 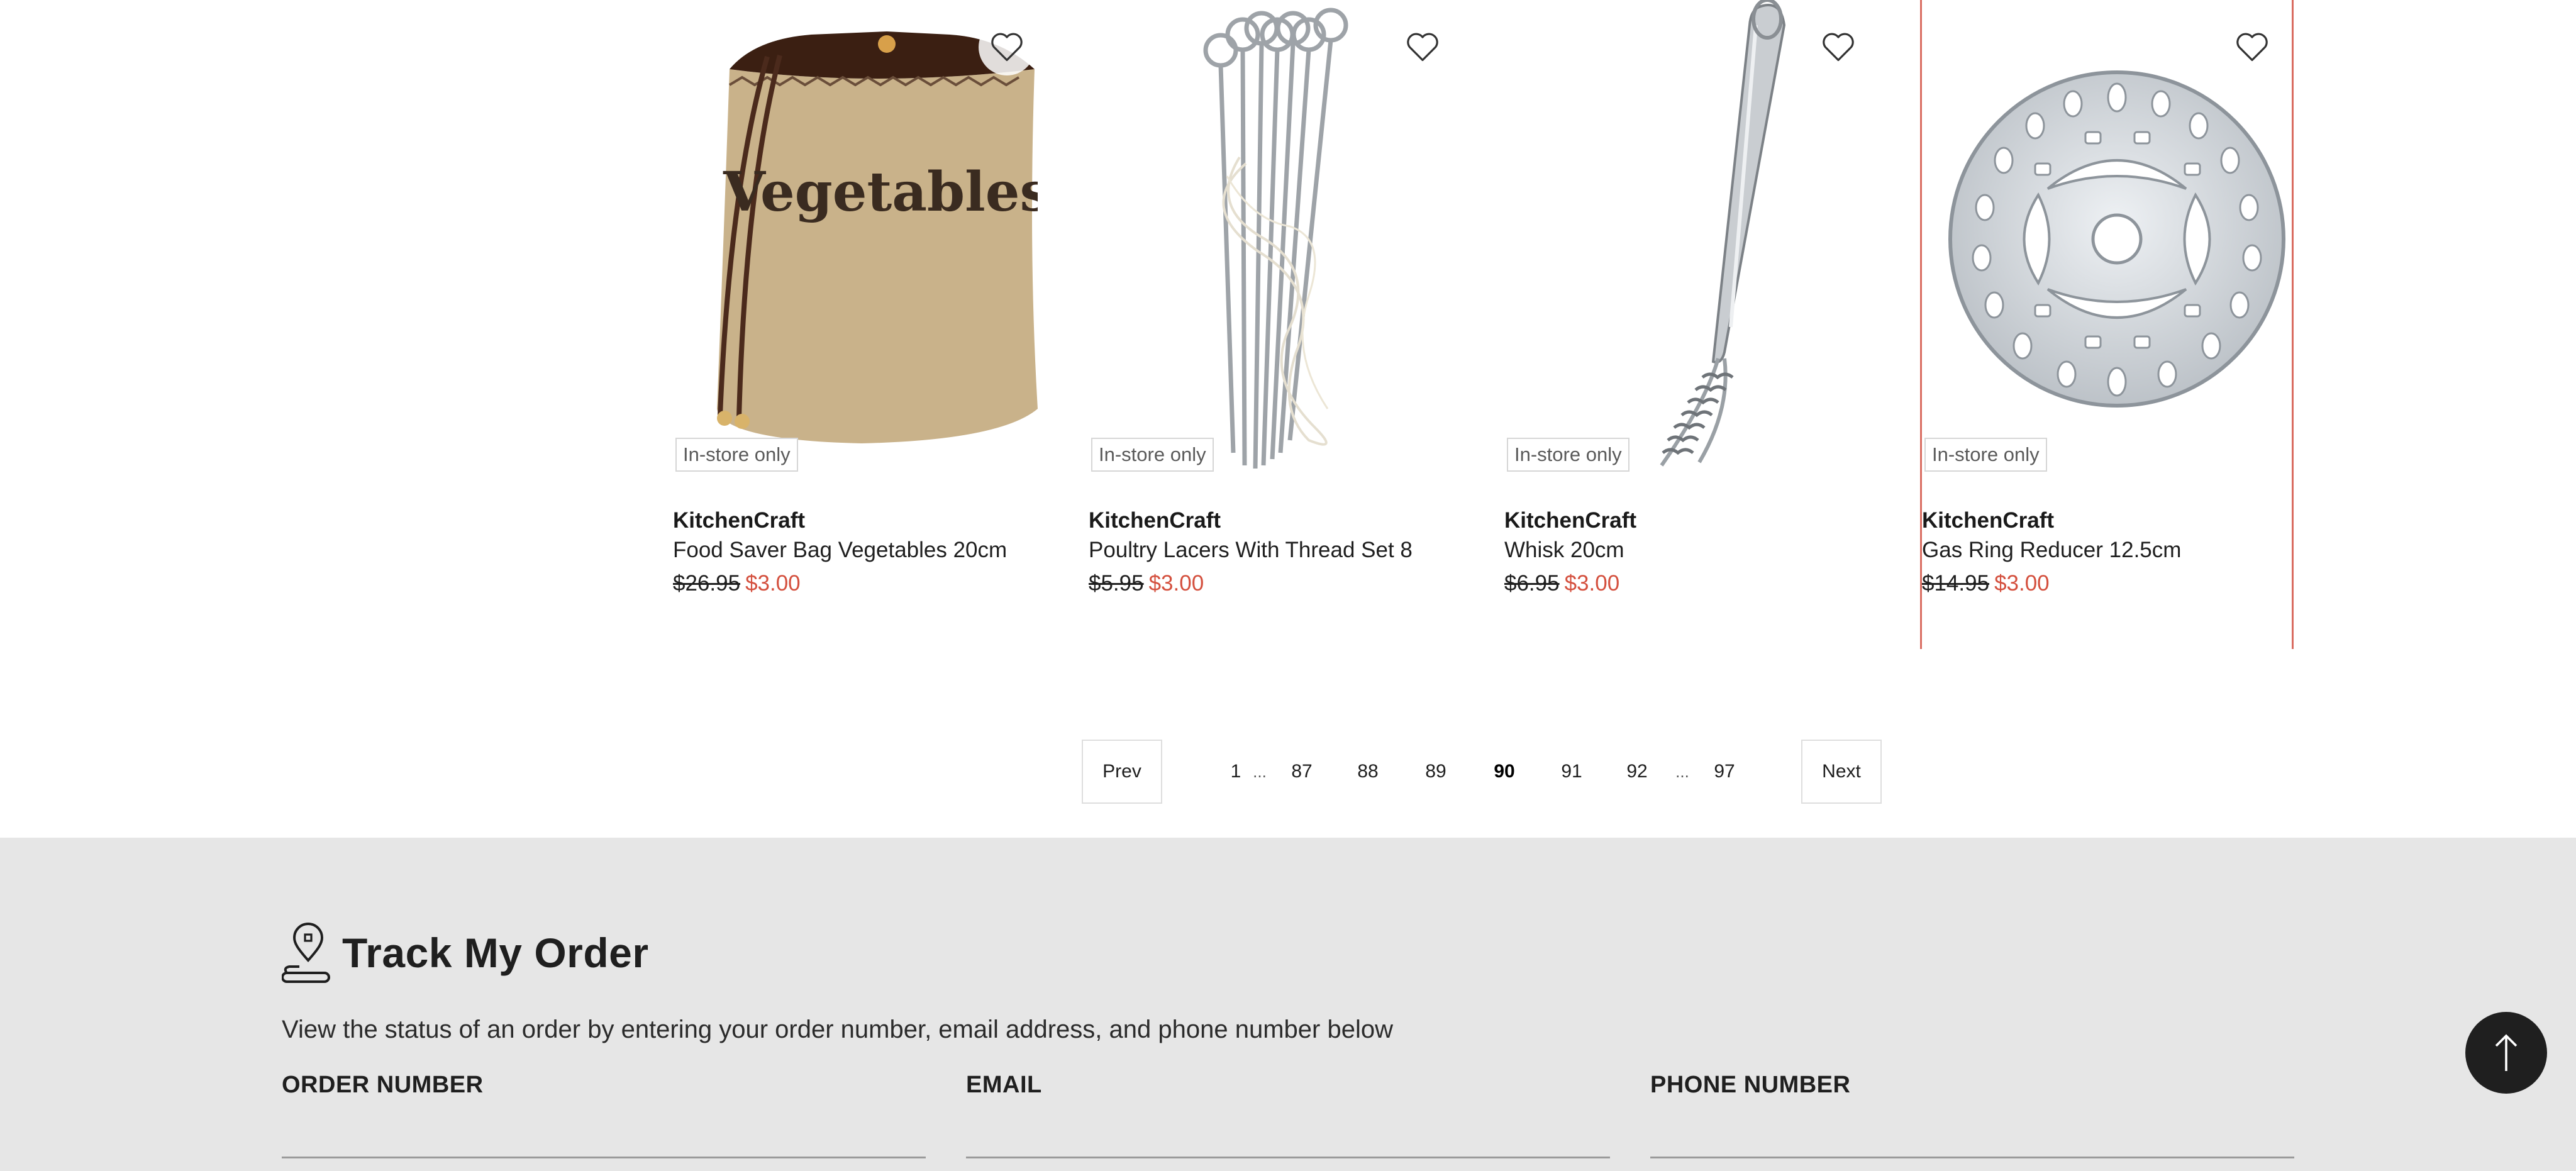 What do you see at coordinates (306, 953) in the screenshot?
I see `location-pin-icon` at bounding box center [306, 953].